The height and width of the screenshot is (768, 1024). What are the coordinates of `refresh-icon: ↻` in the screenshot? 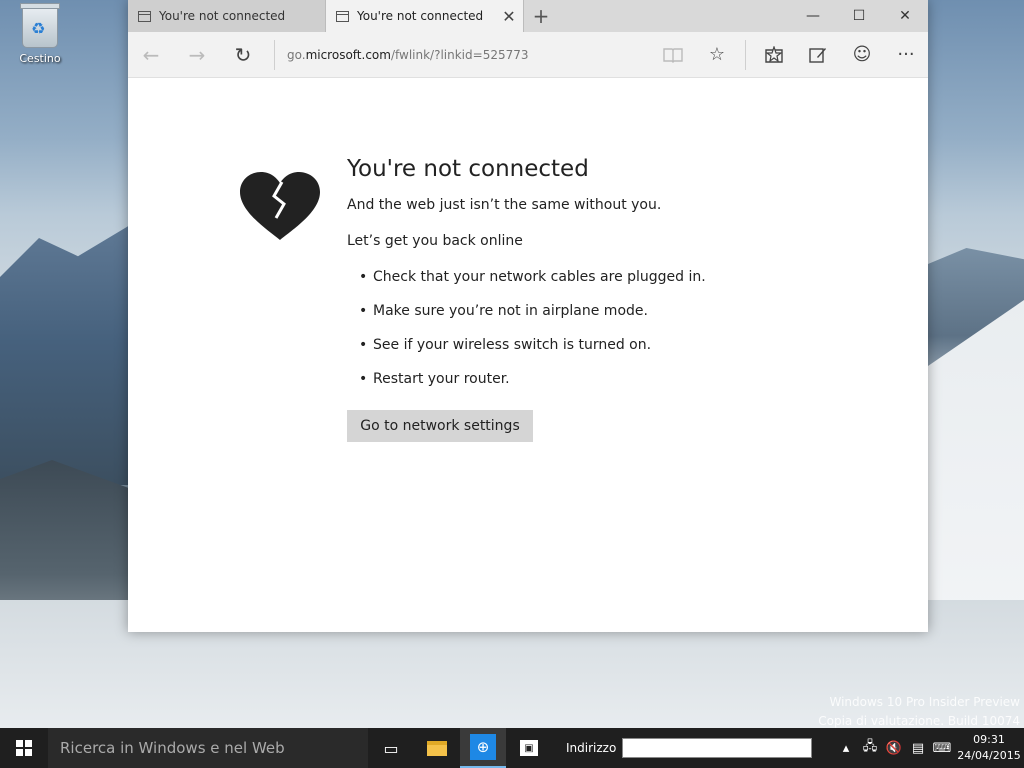 It's located at (243, 55).